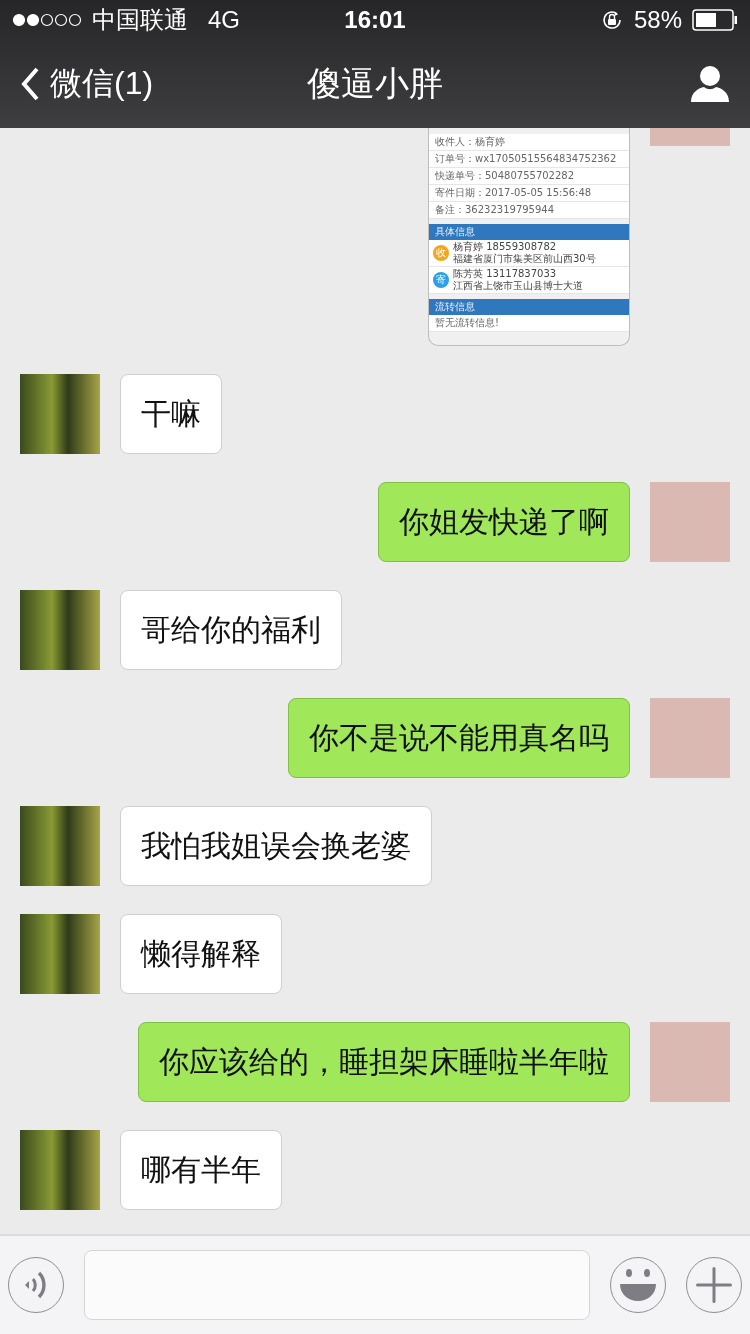 The width and height of the screenshot is (750, 1334). Describe the element at coordinates (505, 274) in the screenshot. I see `contact-line: 陈芳英 13117837033` at that location.